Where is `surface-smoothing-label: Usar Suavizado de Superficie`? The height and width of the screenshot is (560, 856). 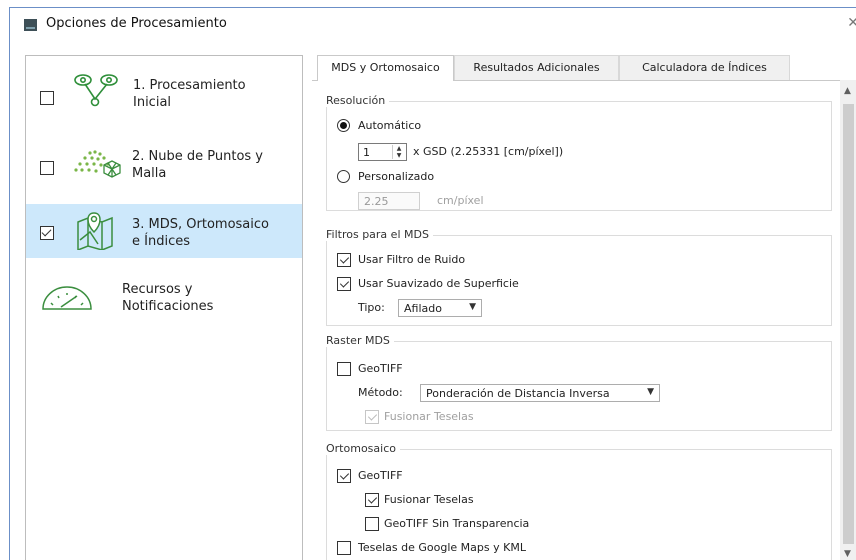
surface-smoothing-label: Usar Suavizado de Superficie is located at coordinates (438, 283).